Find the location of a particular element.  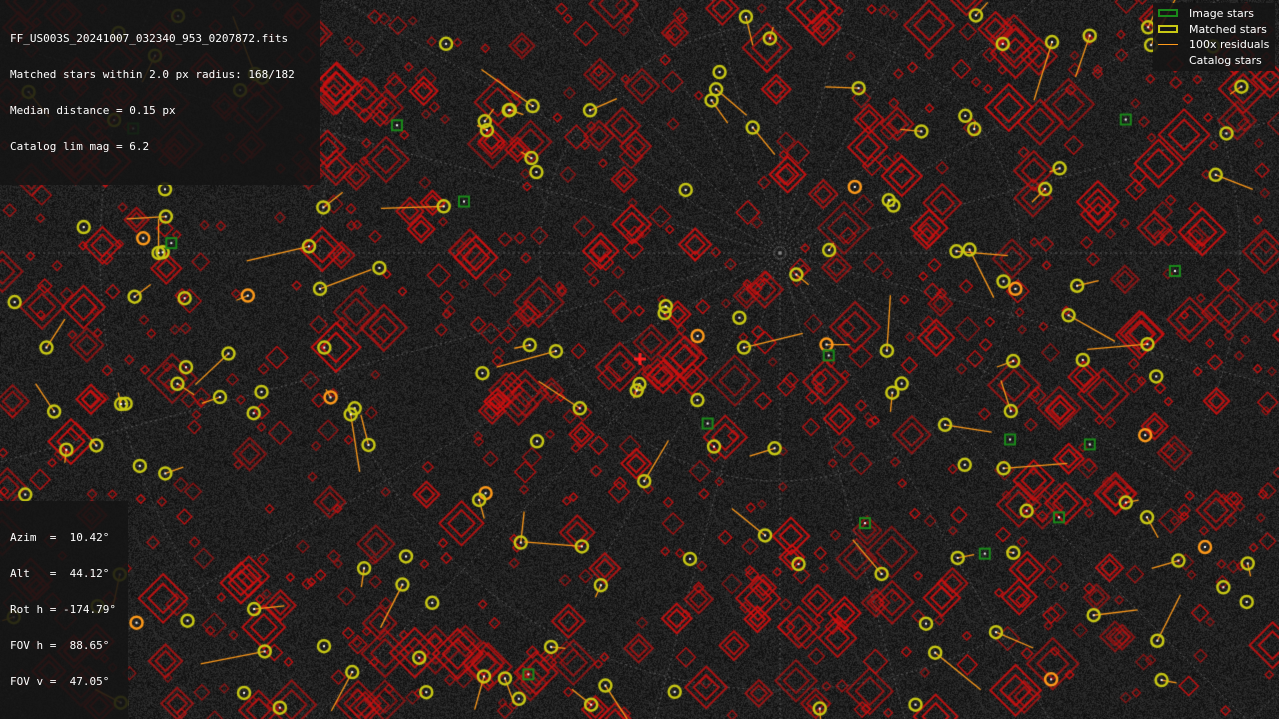

legend-item-residuals: 100x residuals is located at coordinates (1214, 45).